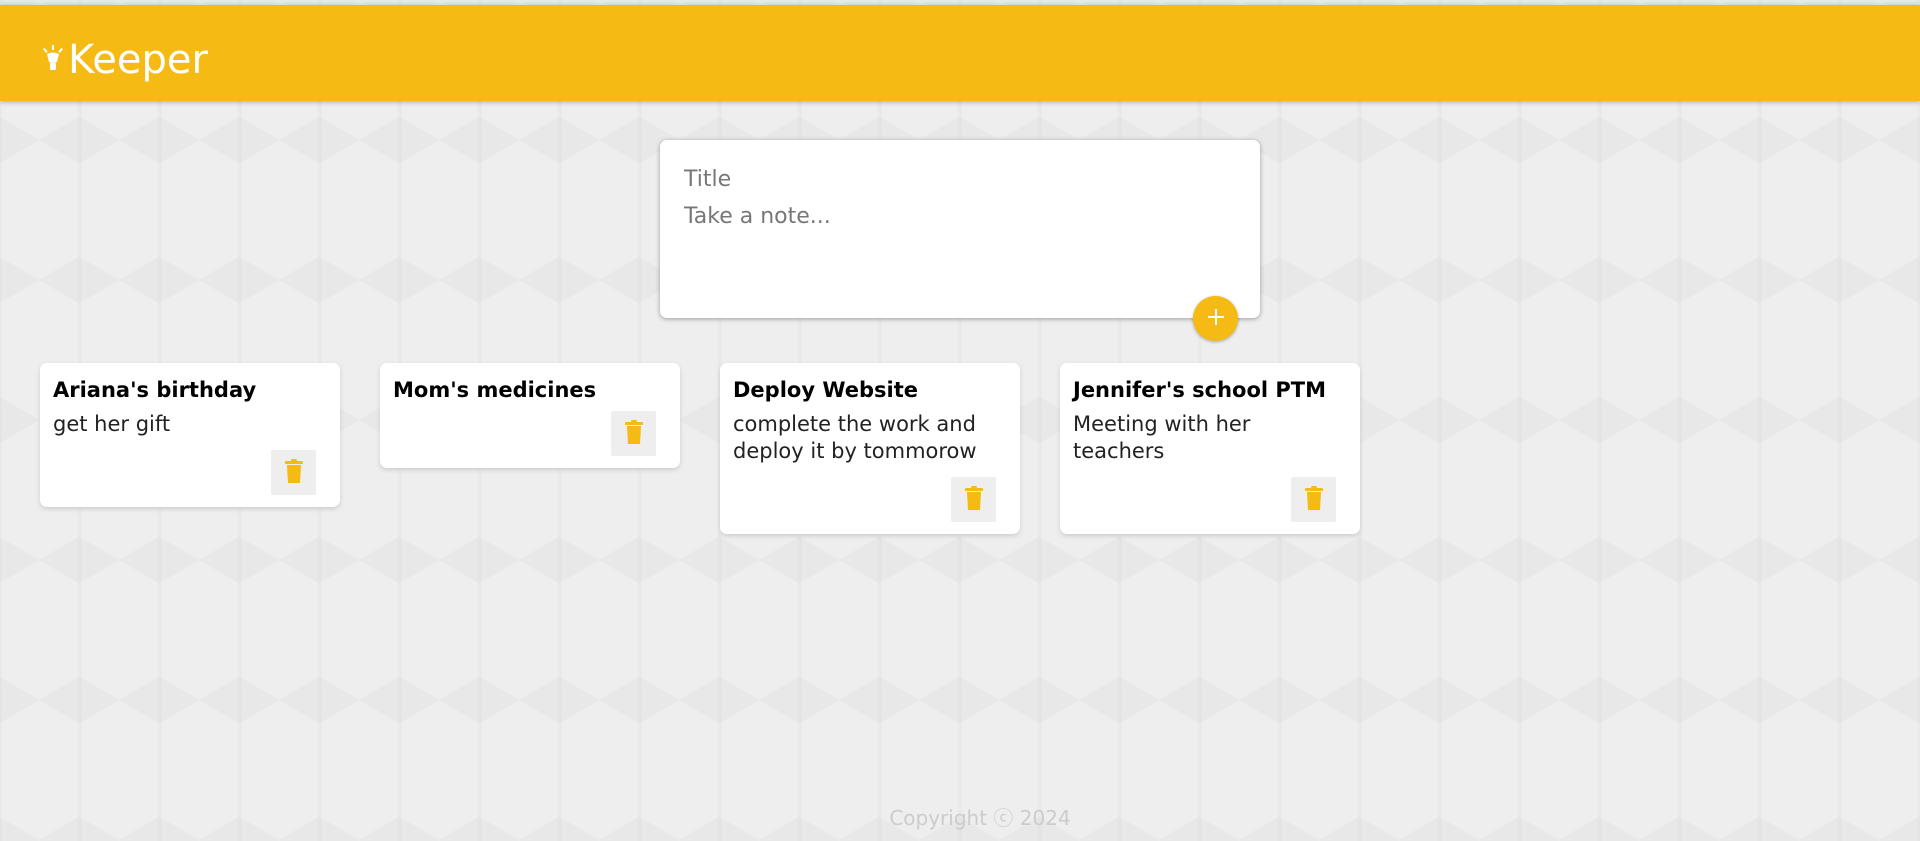  Describe the element at coordinates (53, 60) in the screenshot. I see `lightbulb-icon` at that location.